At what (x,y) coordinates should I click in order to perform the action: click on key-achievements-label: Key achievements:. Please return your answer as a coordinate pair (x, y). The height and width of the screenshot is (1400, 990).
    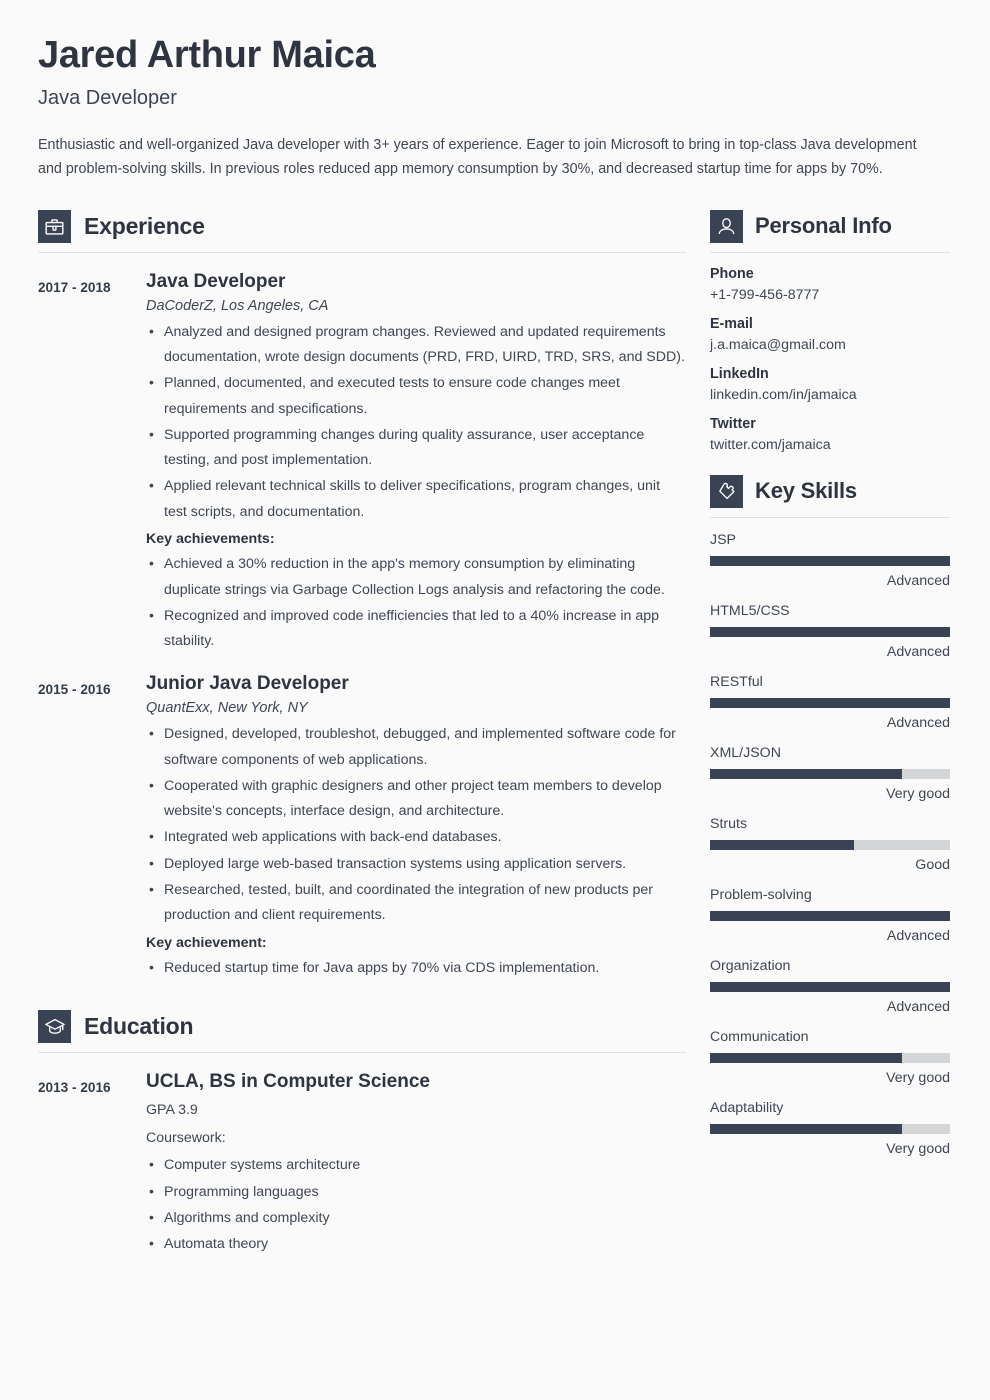
    Looking at the image, I should click on (210, 538).